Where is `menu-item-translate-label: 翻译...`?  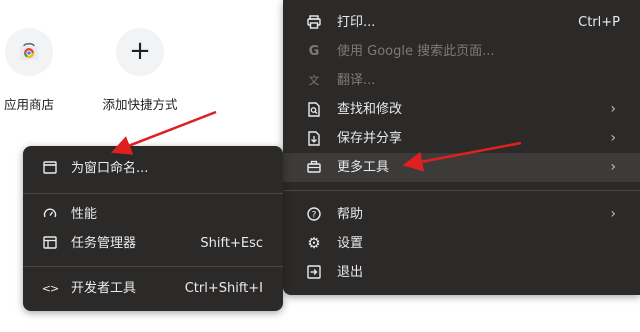 menu-item-translate-label: 翻译... is located at coordinates (356, 80).